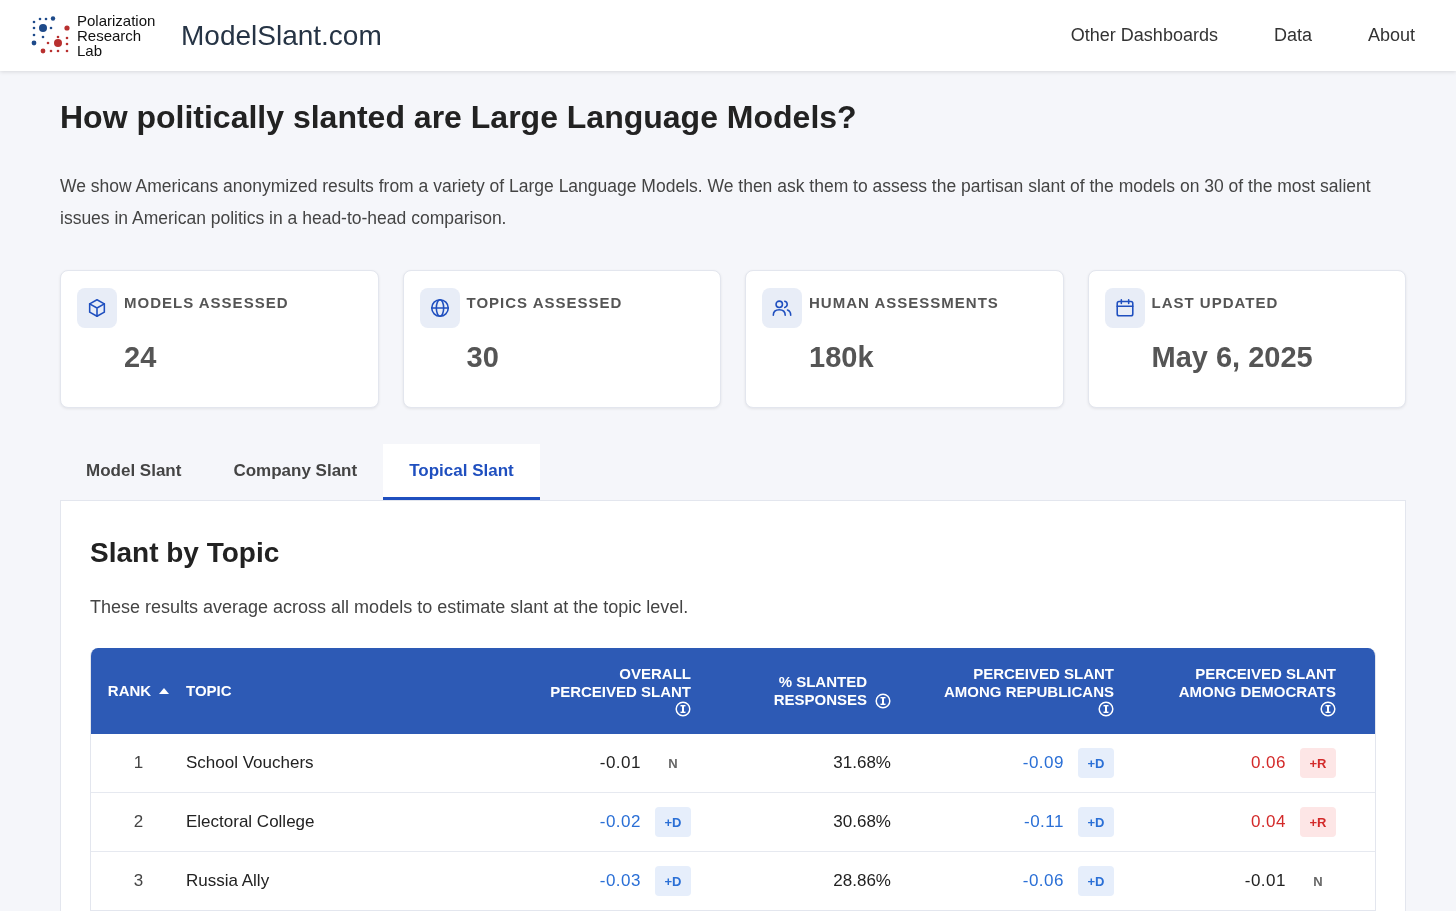  I want to click on cube-icon, so click(97, 308).